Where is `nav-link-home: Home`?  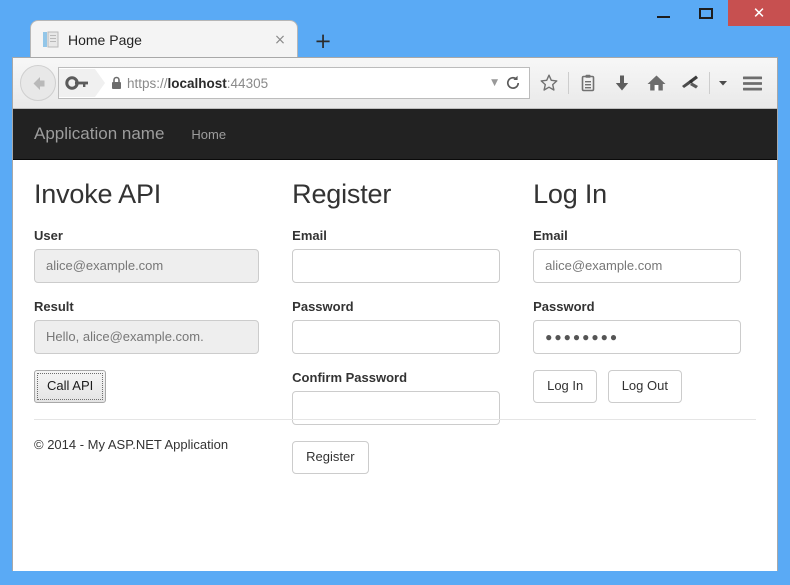 nav-link-home: Home is located at coordinates (208, 134).